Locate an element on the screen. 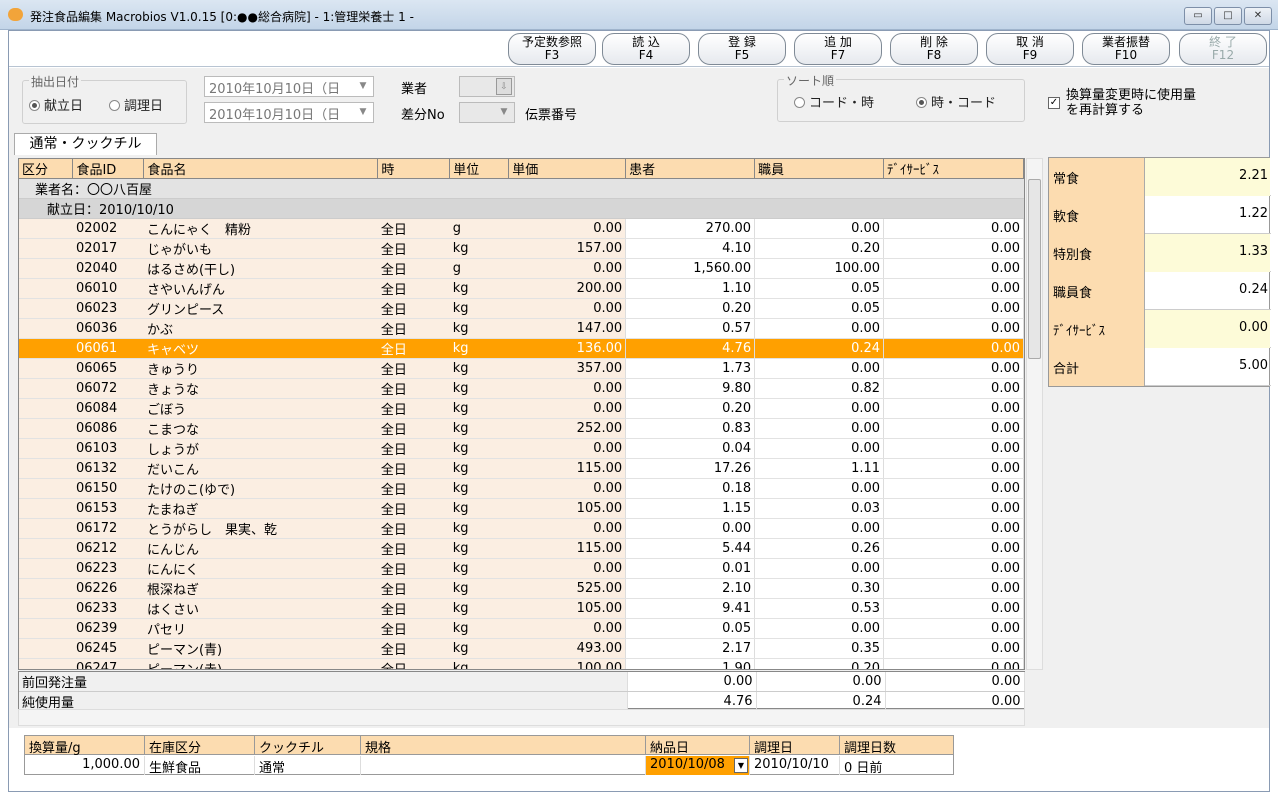 Image resolution: width=1278 pixels, height=800 pixels. grid-header-cell: 食品名 is located at coordinates (261, 169).